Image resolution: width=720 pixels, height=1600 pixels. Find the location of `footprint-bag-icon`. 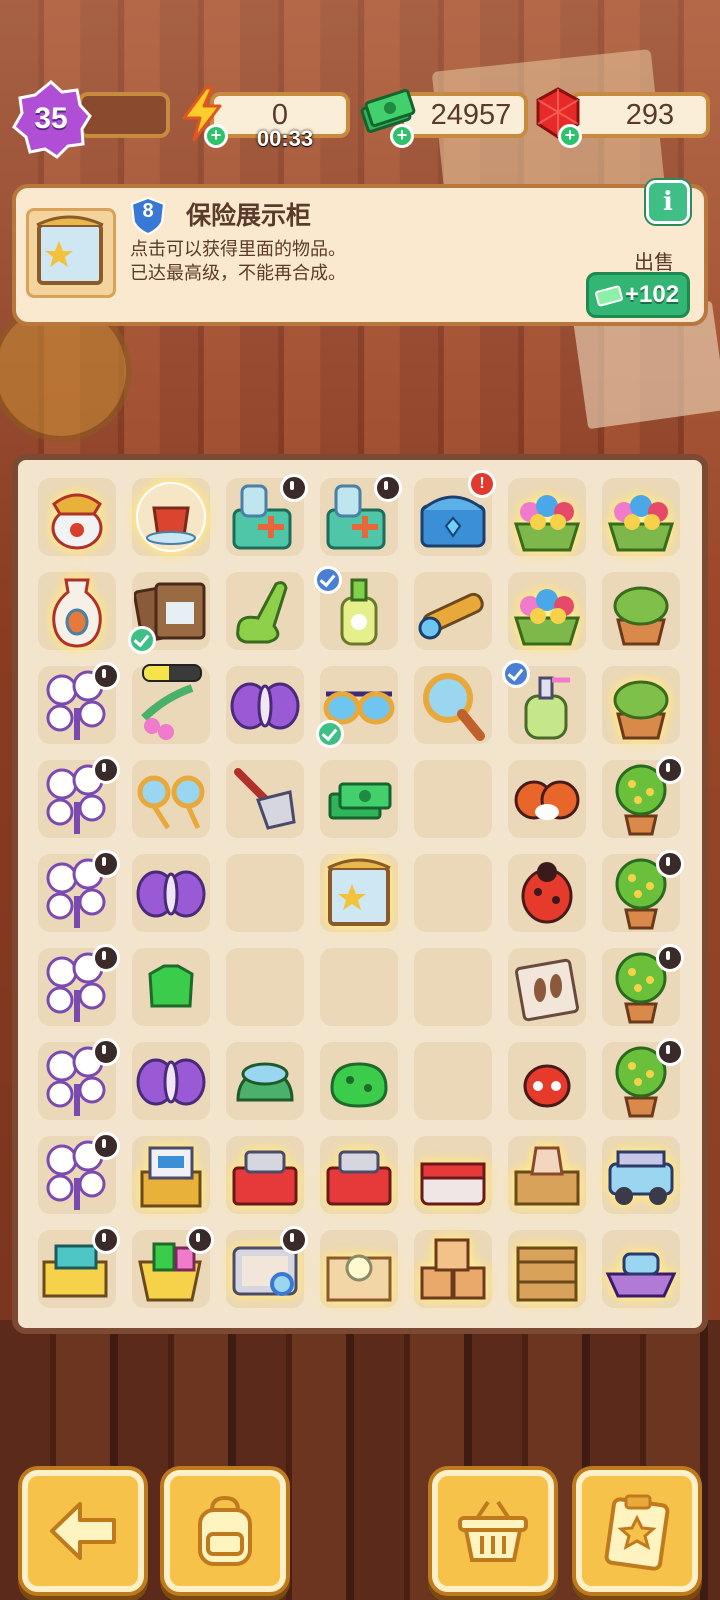

footprint-bag-icon is located at coordinates (547, 987).